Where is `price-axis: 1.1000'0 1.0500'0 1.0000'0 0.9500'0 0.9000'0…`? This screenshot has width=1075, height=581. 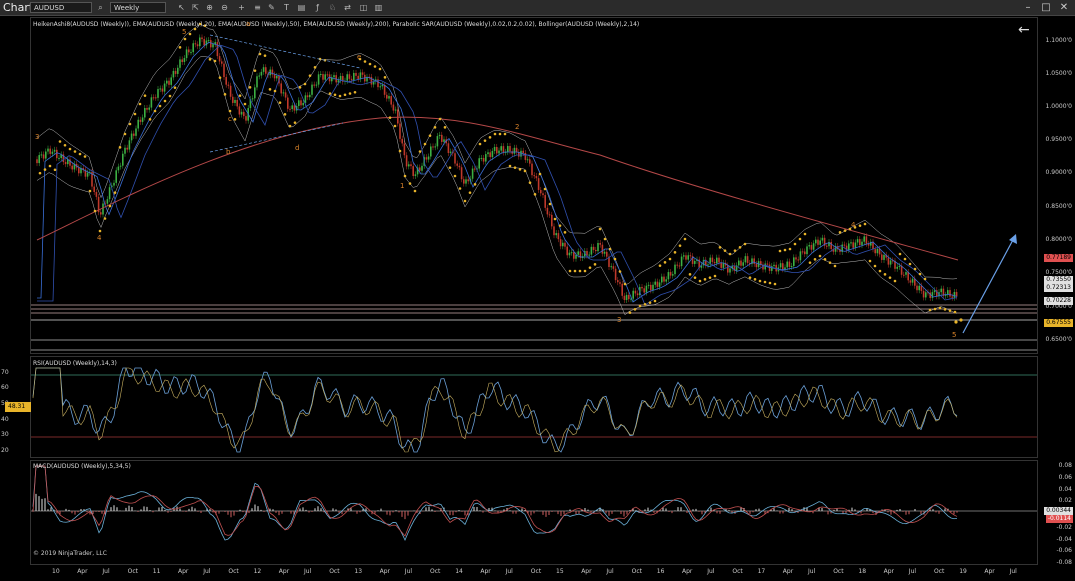
price-axis: 1.1000'0 1.0500'0 1.0000'0 0.9500'0 0.9000'0… is located at coordinates (1056, 185).